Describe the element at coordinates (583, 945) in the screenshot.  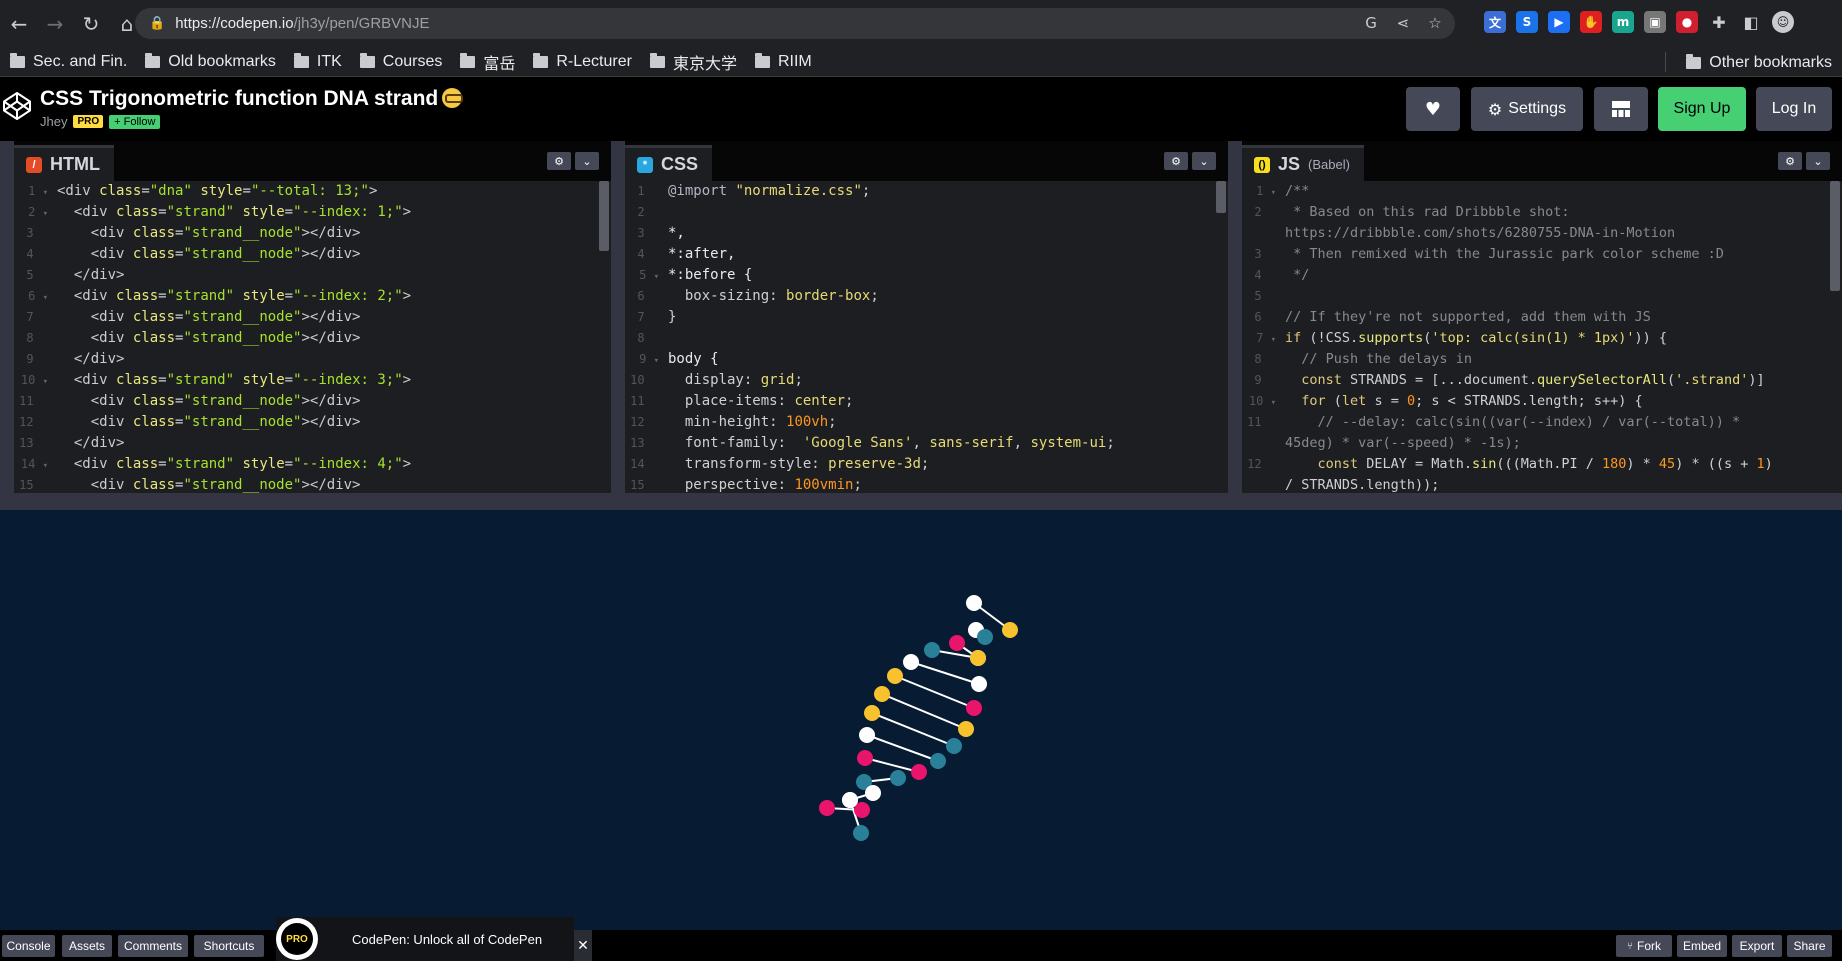
I see `close-icon: ✕` at that location.